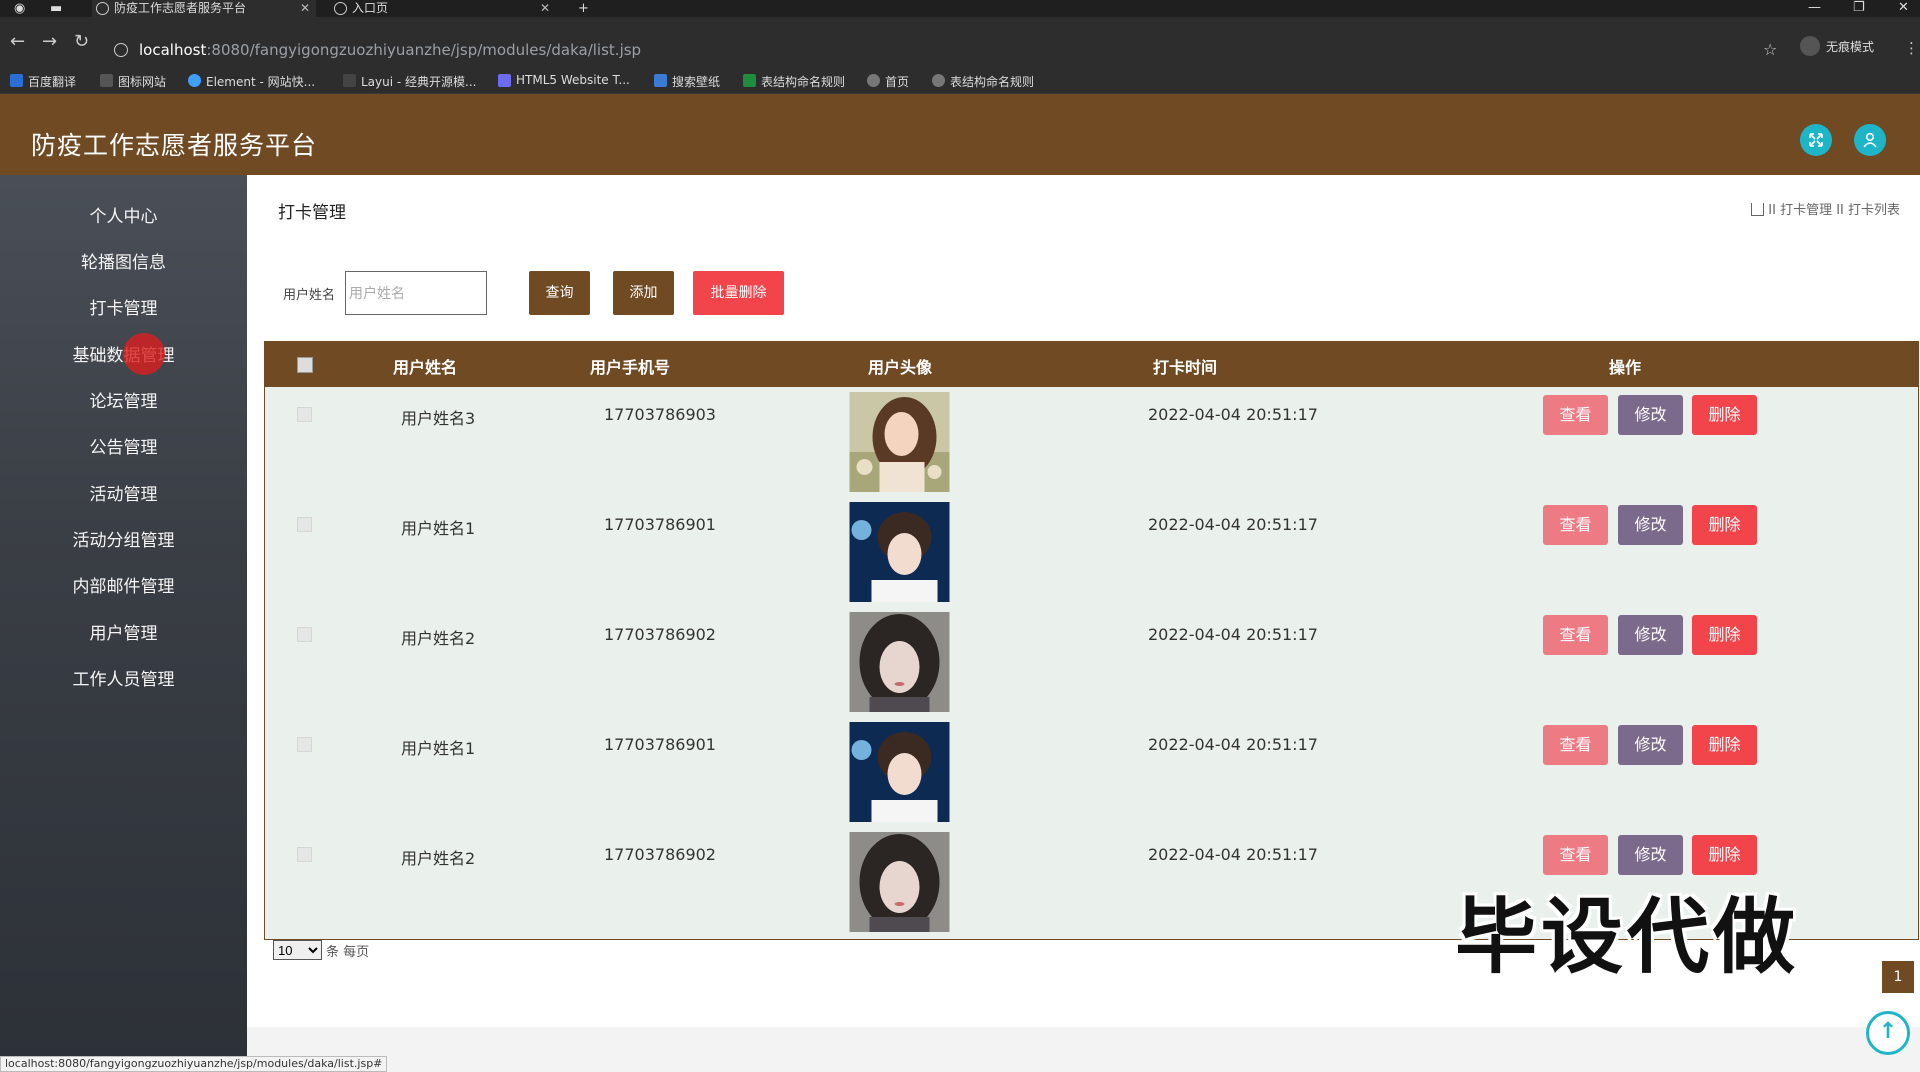  I want to click on browser-tab-inactive: 入口页 ✕, so click(443, 8).